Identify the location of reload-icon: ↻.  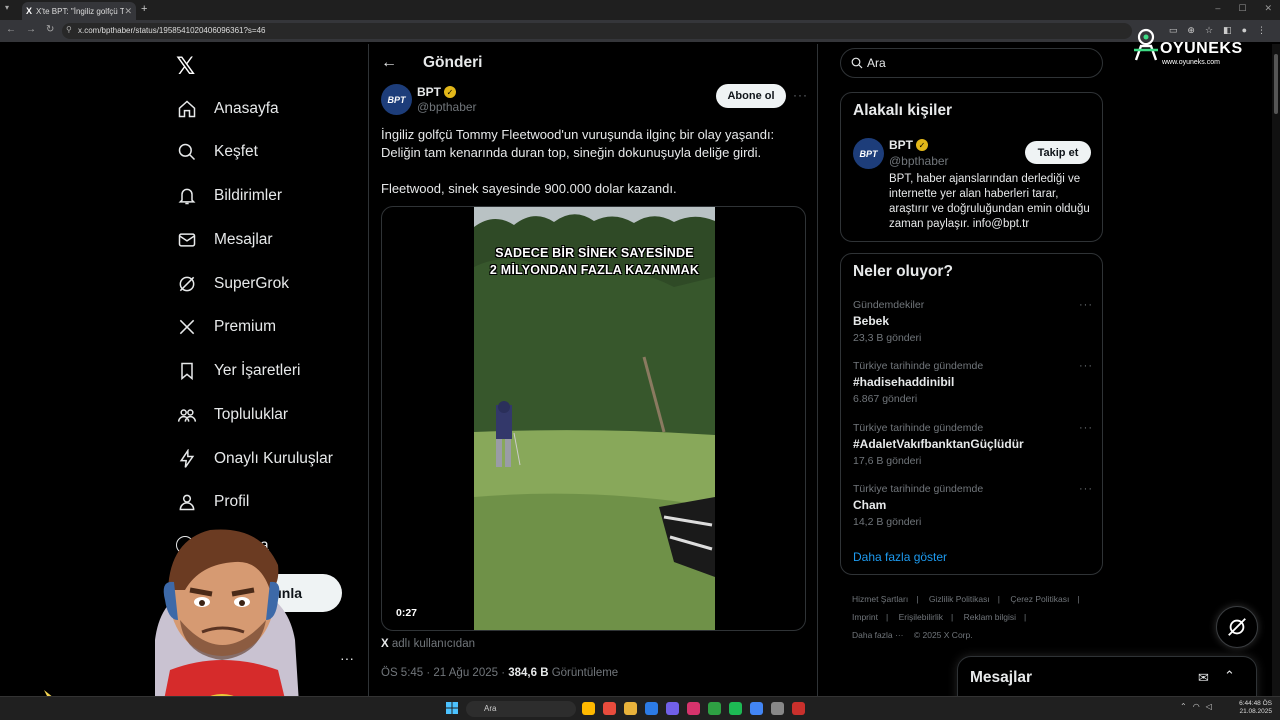
(50, 29).